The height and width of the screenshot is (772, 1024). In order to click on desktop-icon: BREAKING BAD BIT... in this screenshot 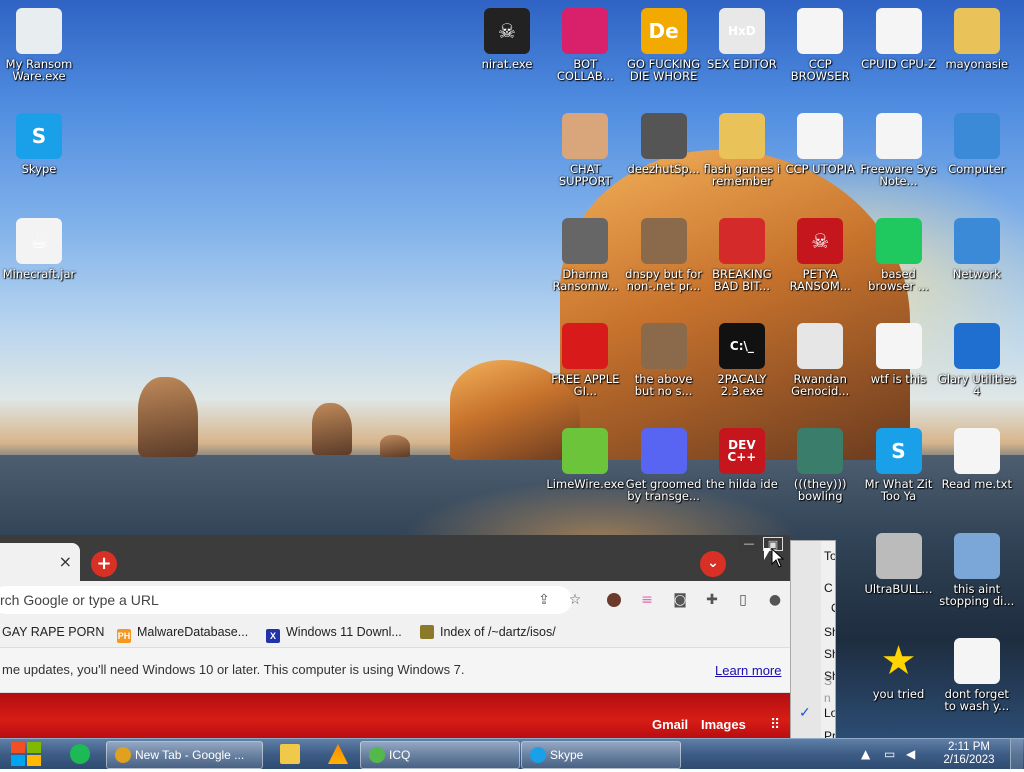, I will do `click(742, 255)`.